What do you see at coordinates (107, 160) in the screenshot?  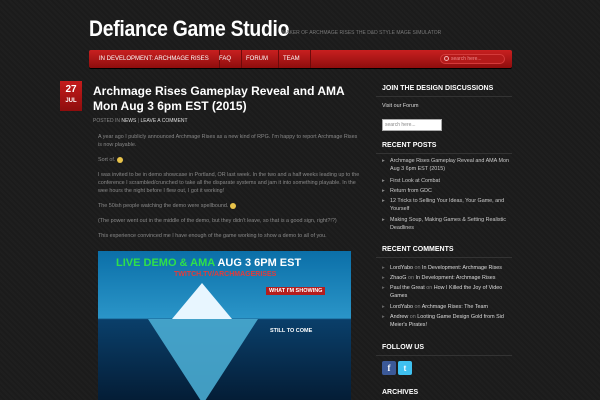 I see `post-paragraph-text: Sort of.` at bounding box center [107, 160].